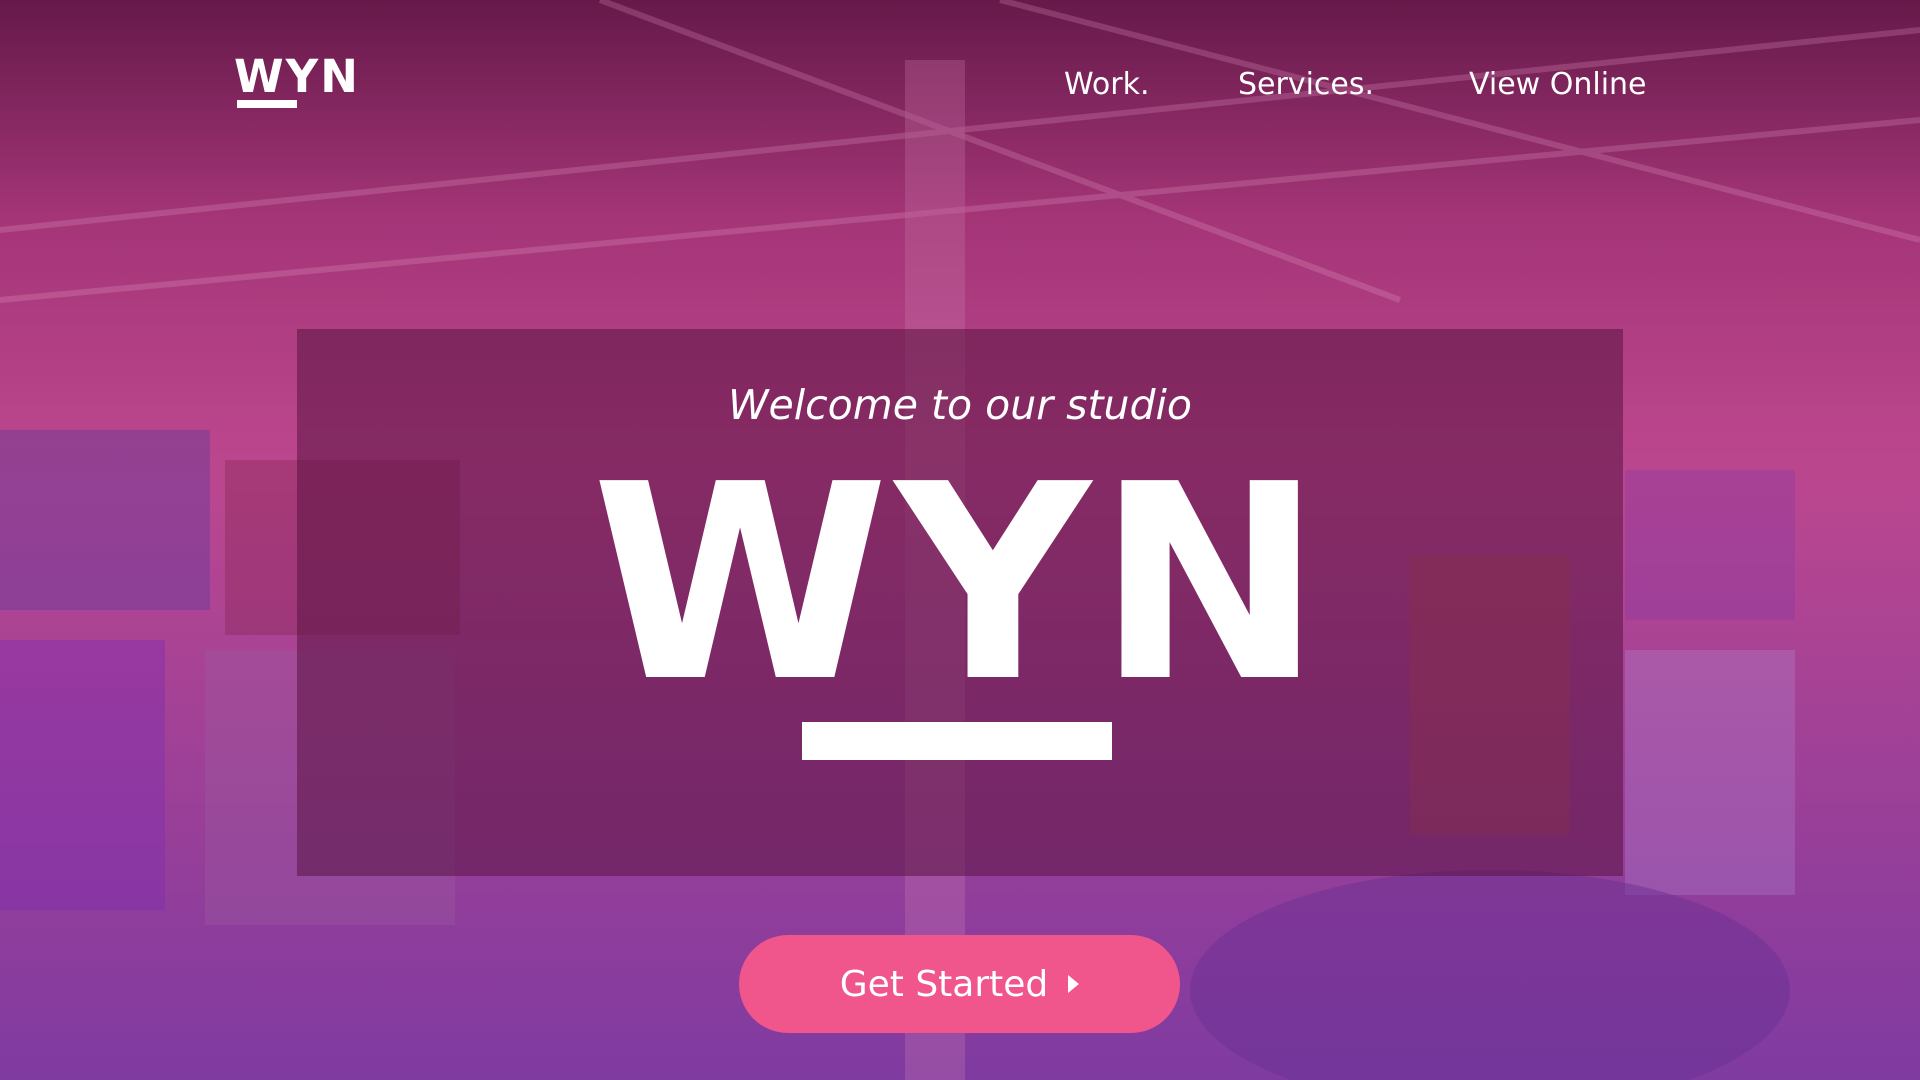 The height and width of the screenshot is (1080, 1920). Describe the element at coordinates (1558, 84) in the screenshot. I see `nav-link-view-online: View Online` at that location.